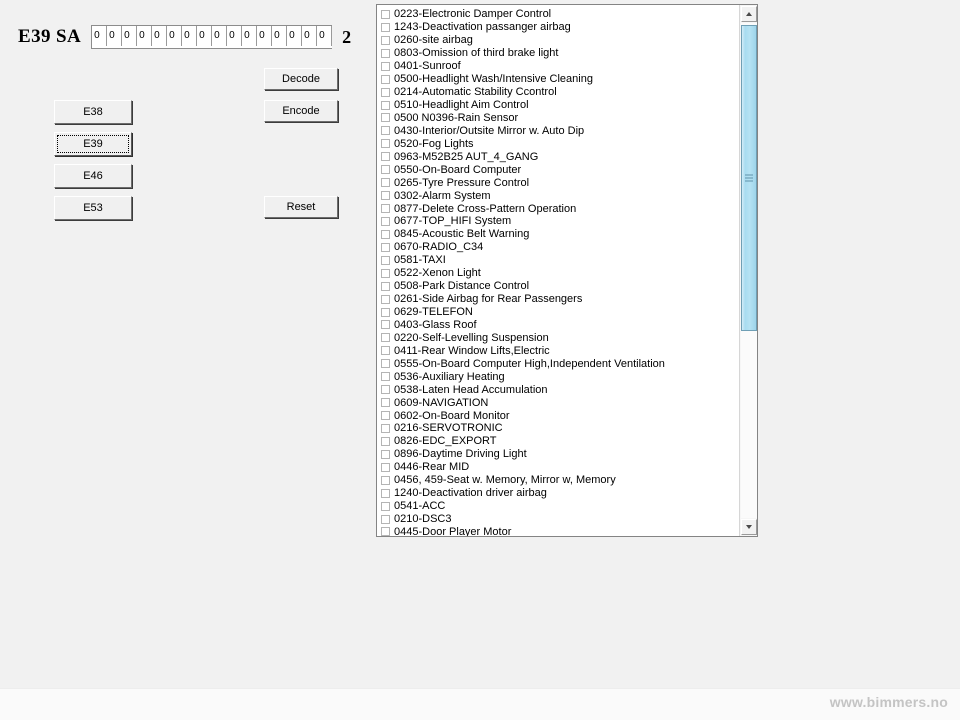 This screenshot has height=720, width=960. I want to click on sa-option-row: 0826-EDC_EXPORT, so click(560, 441).